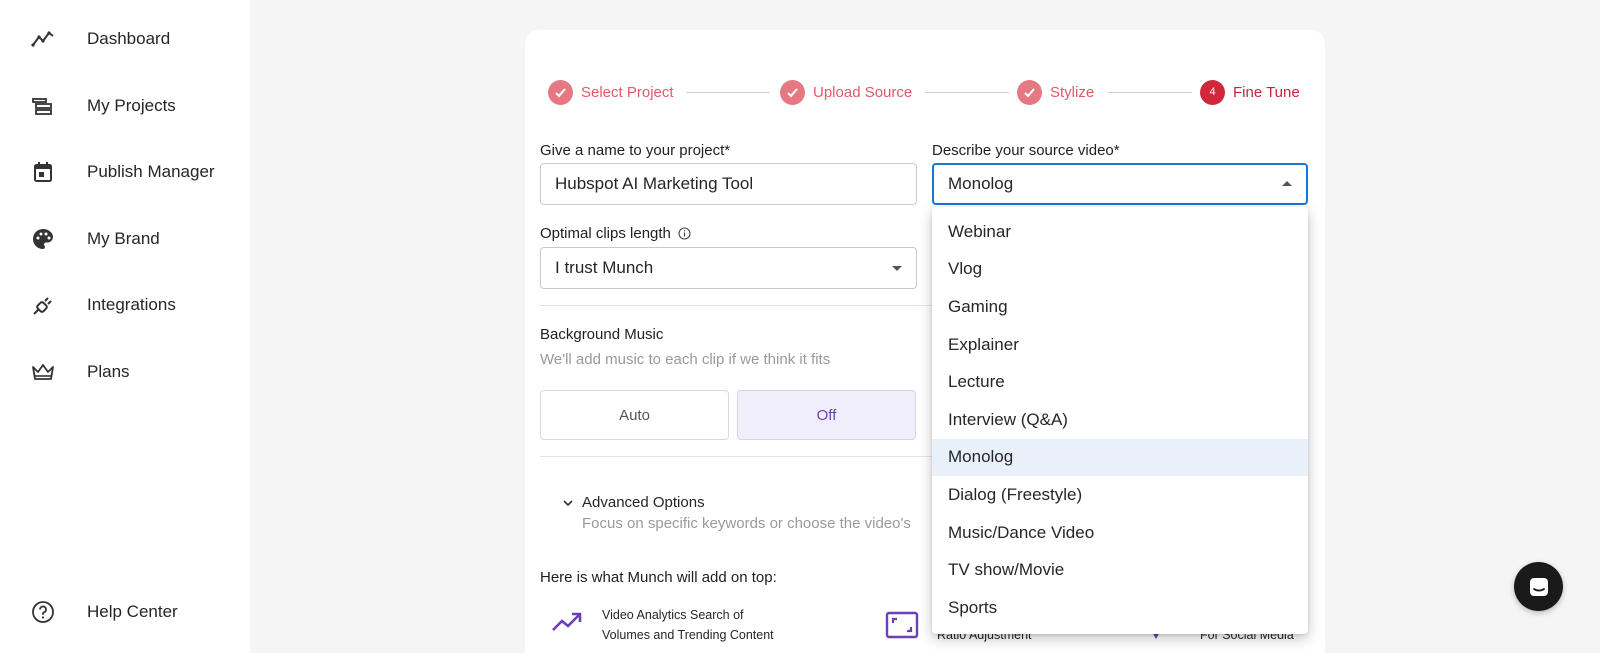 The width and height of the screenshot is (1600, 653). What do you see at coordinates (826, 415) in the screenshot?
I see `music-off-button: Off` at bounding box center [826, 415].